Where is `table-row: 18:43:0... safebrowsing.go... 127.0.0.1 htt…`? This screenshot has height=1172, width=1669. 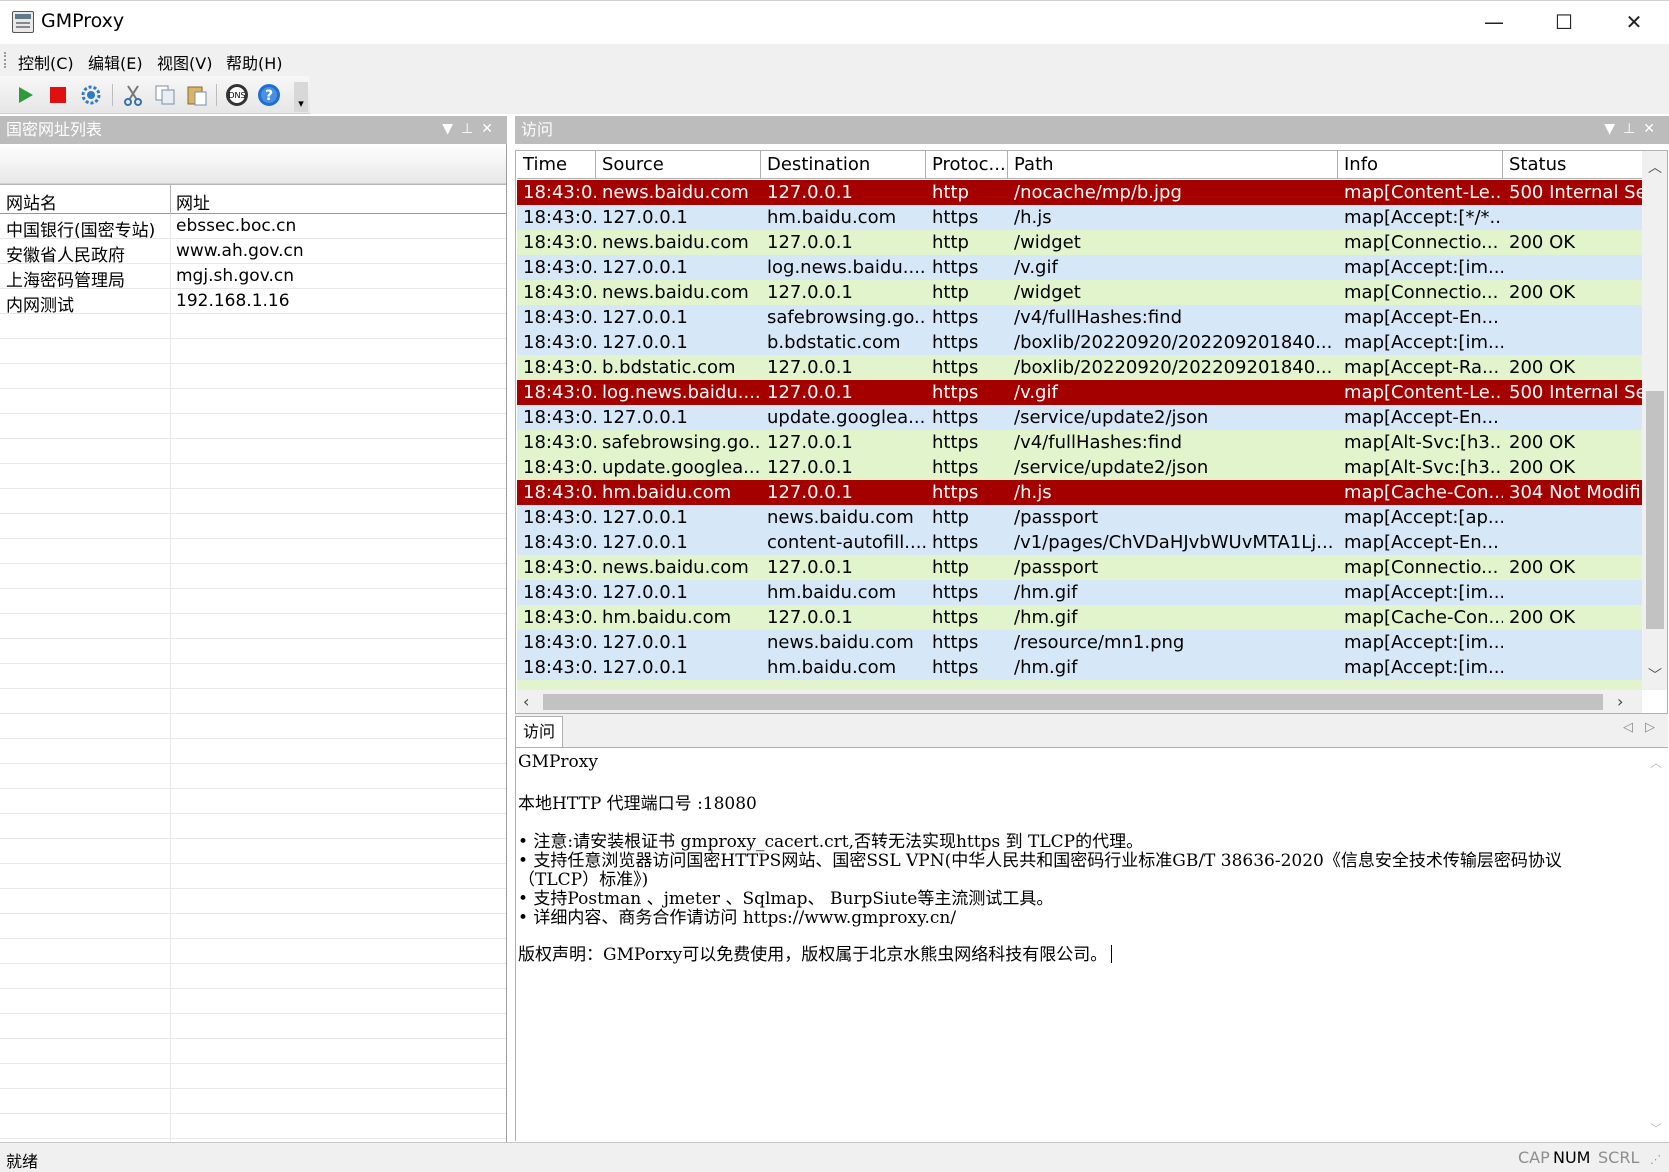
table-row: 18:43:0... safebrowsing.go... 127.0.0.1 htt… is located at coordinates (1079, 442).